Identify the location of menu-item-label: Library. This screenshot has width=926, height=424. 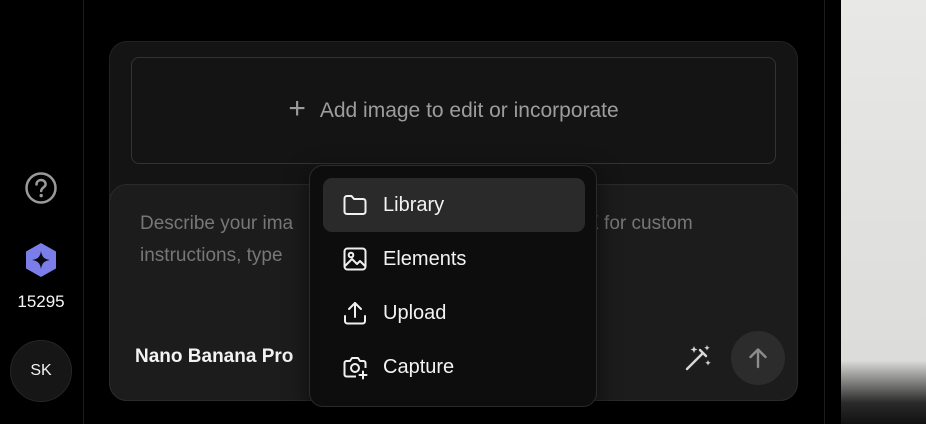
(414, 204).